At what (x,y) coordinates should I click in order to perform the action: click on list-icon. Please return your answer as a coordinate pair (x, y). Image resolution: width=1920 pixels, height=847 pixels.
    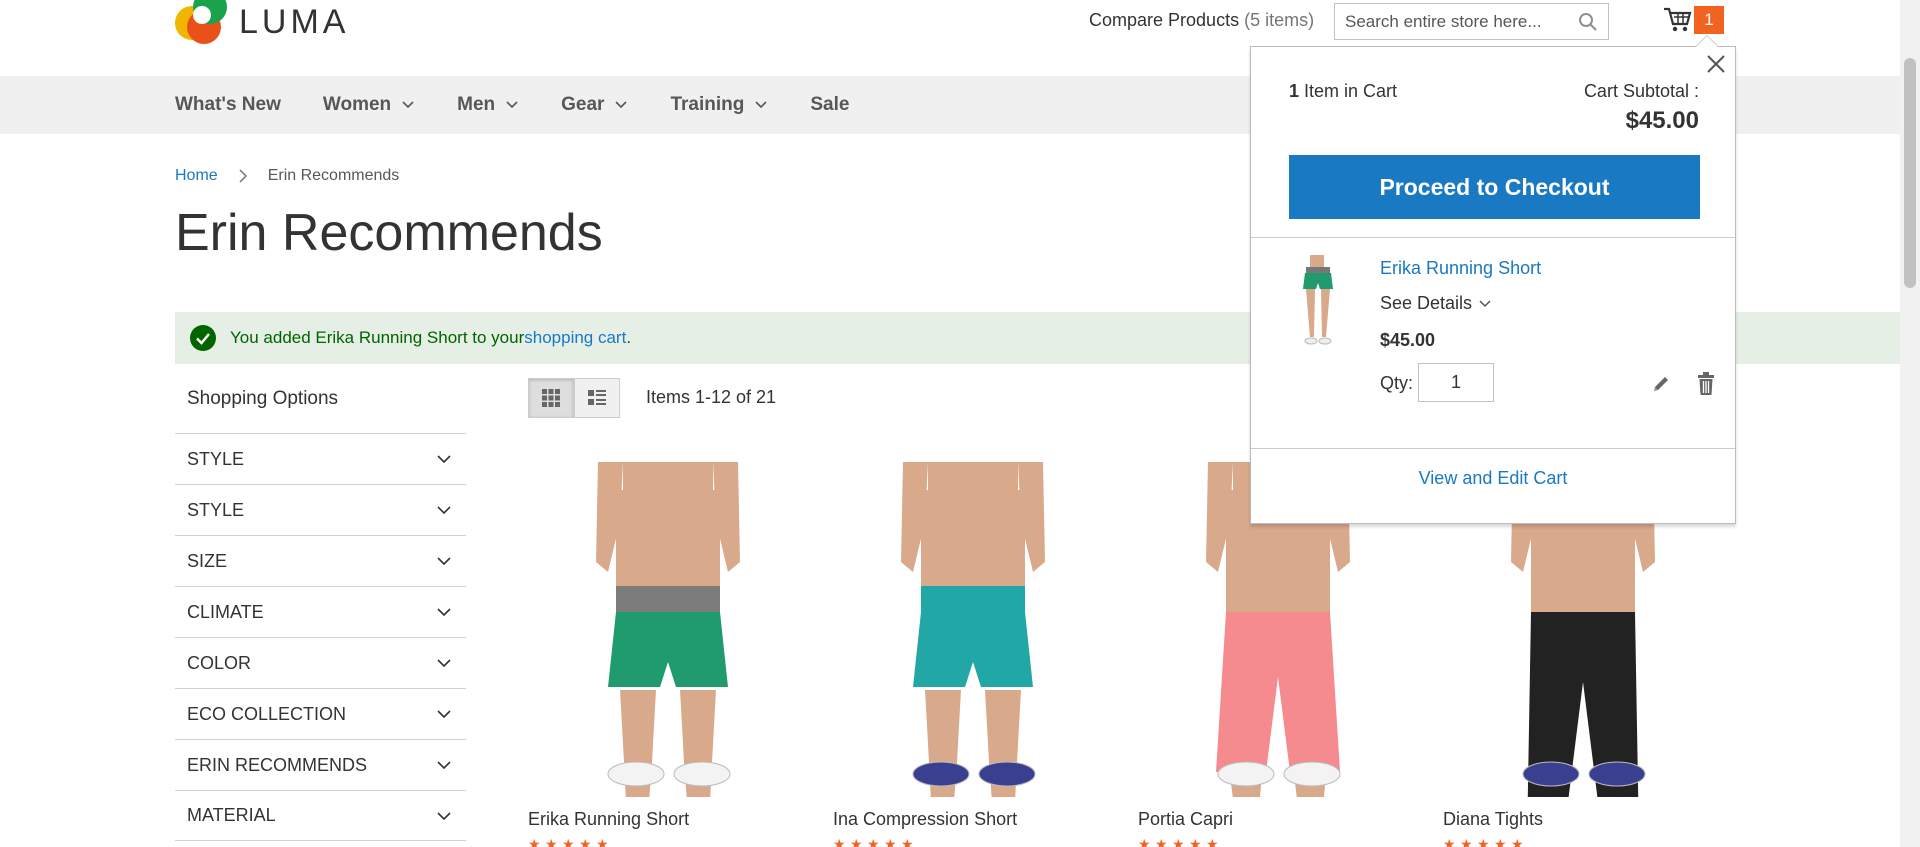
    Looking at the image, I should click on (597, 397).